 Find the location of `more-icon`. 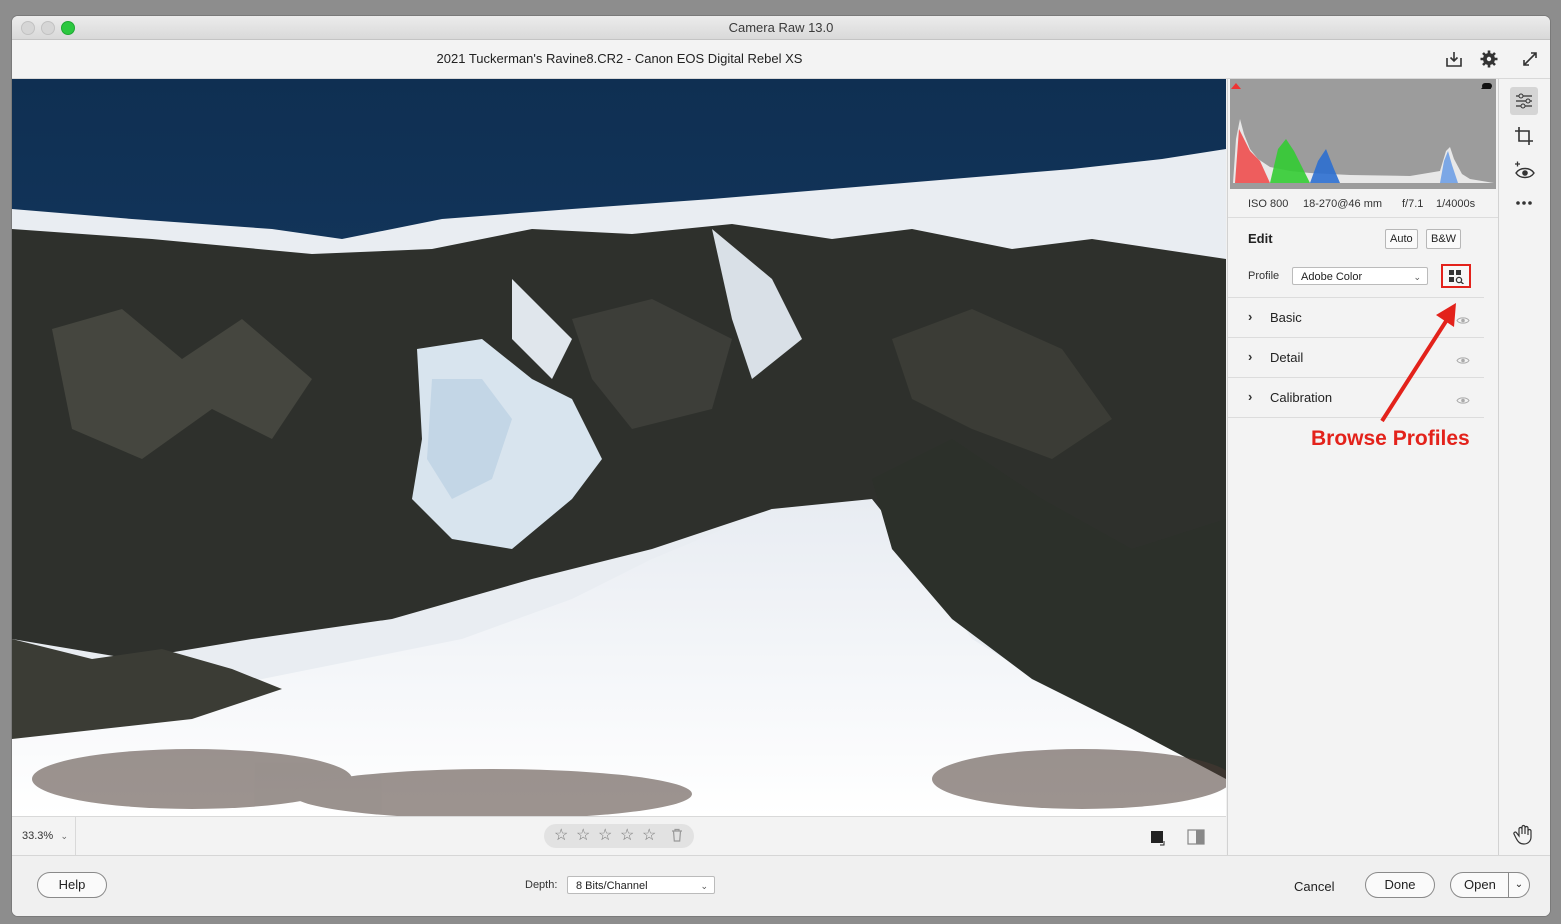

more-icon is located at coordinates (1524, 203).